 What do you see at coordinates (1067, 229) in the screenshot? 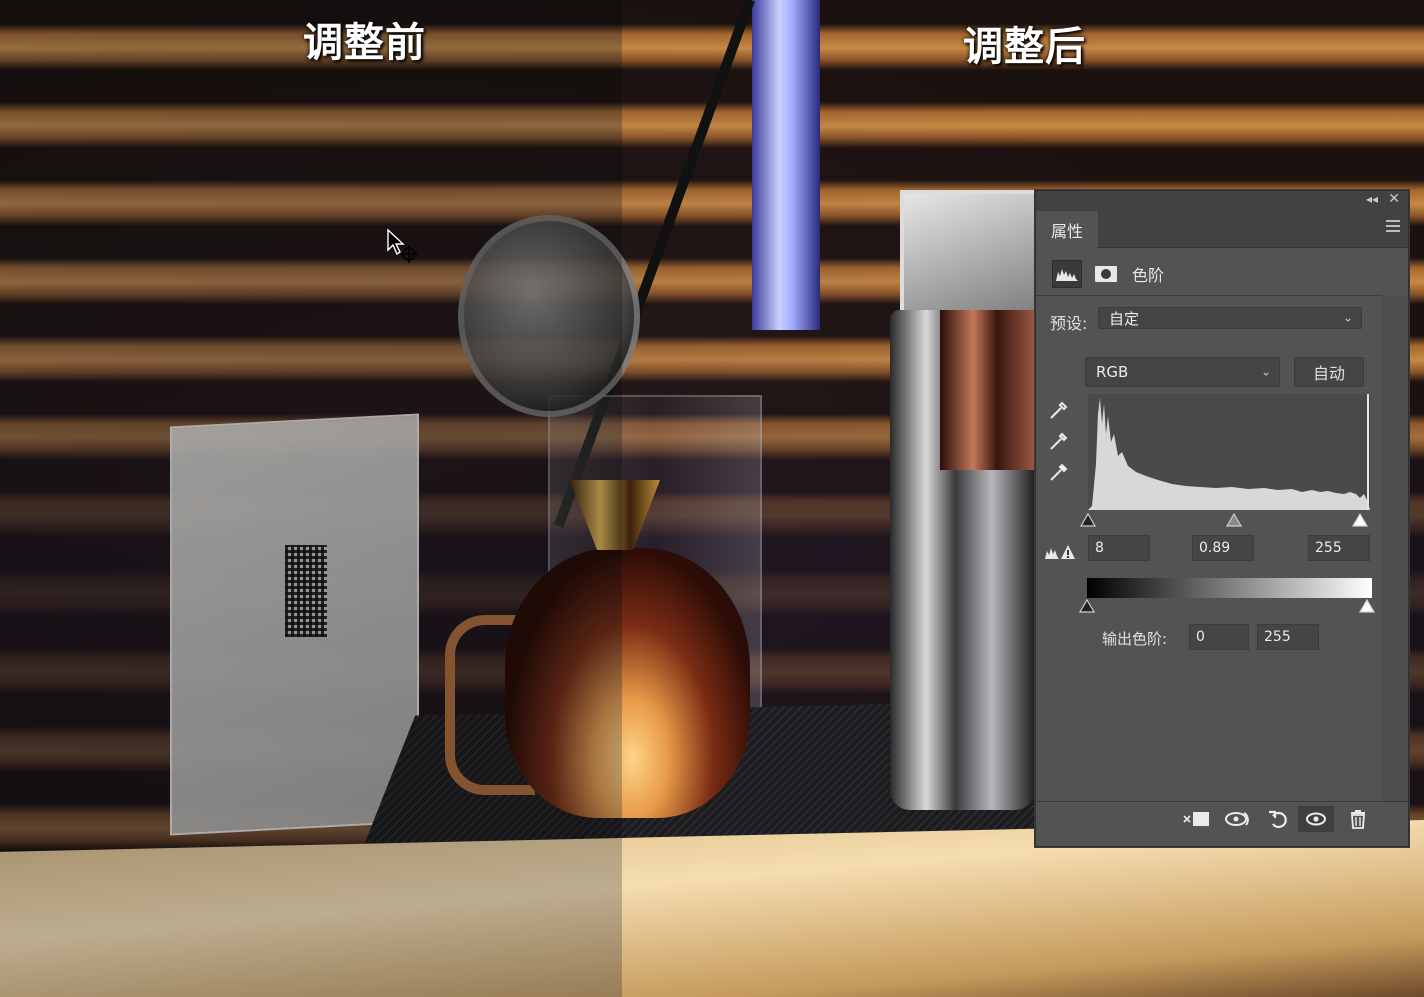
I see `tab-properties: 属性` at bounding box center [1067, 229].